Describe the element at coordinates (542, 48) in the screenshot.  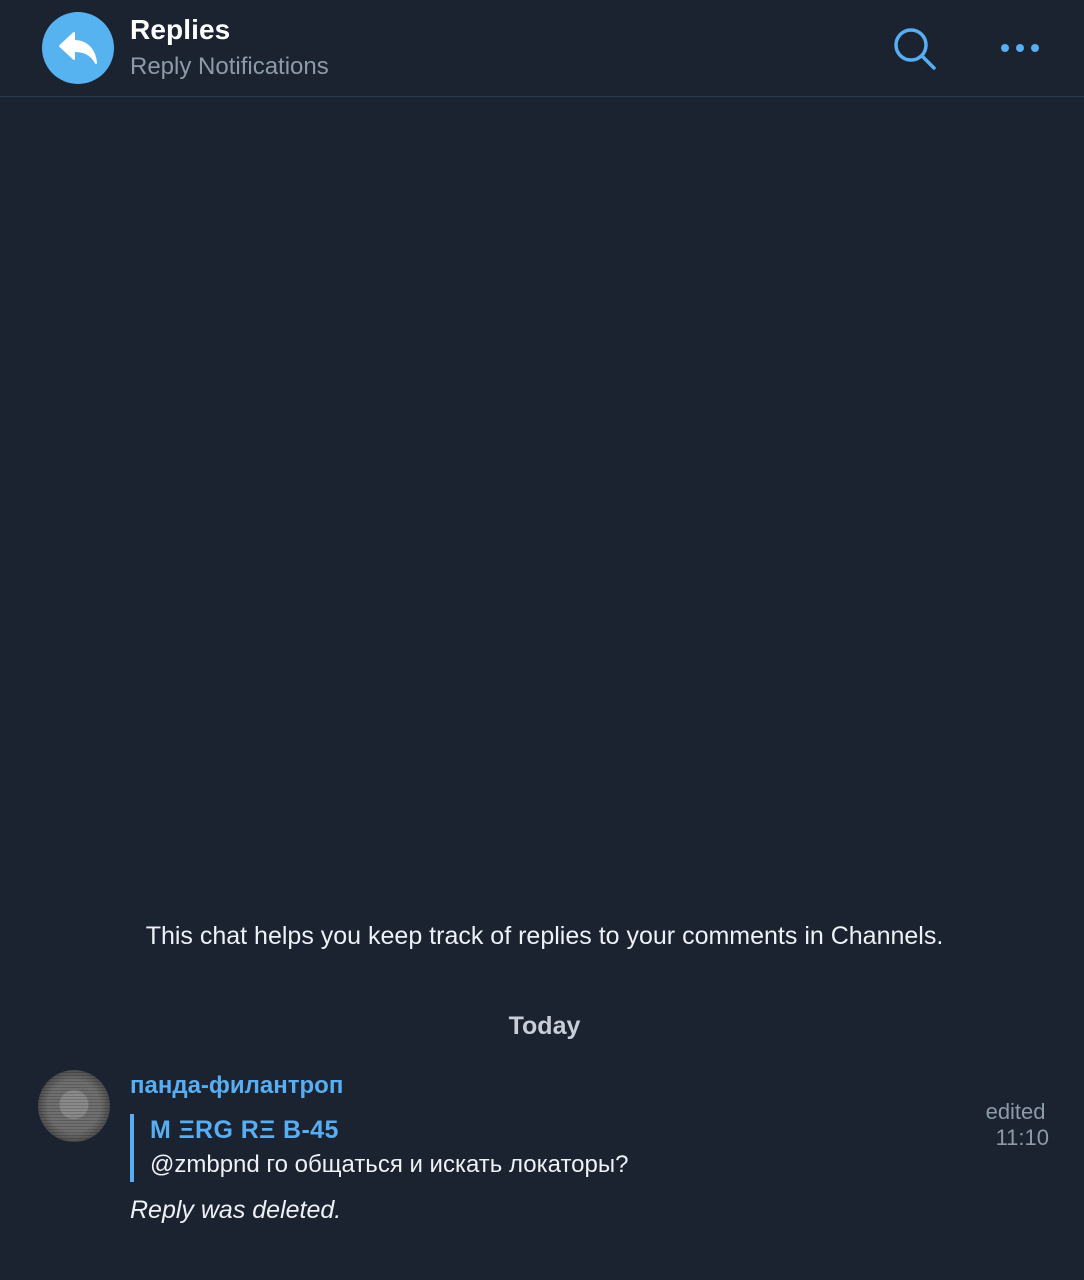
I see `chat-header: Replies Reply Notifications` at that location.